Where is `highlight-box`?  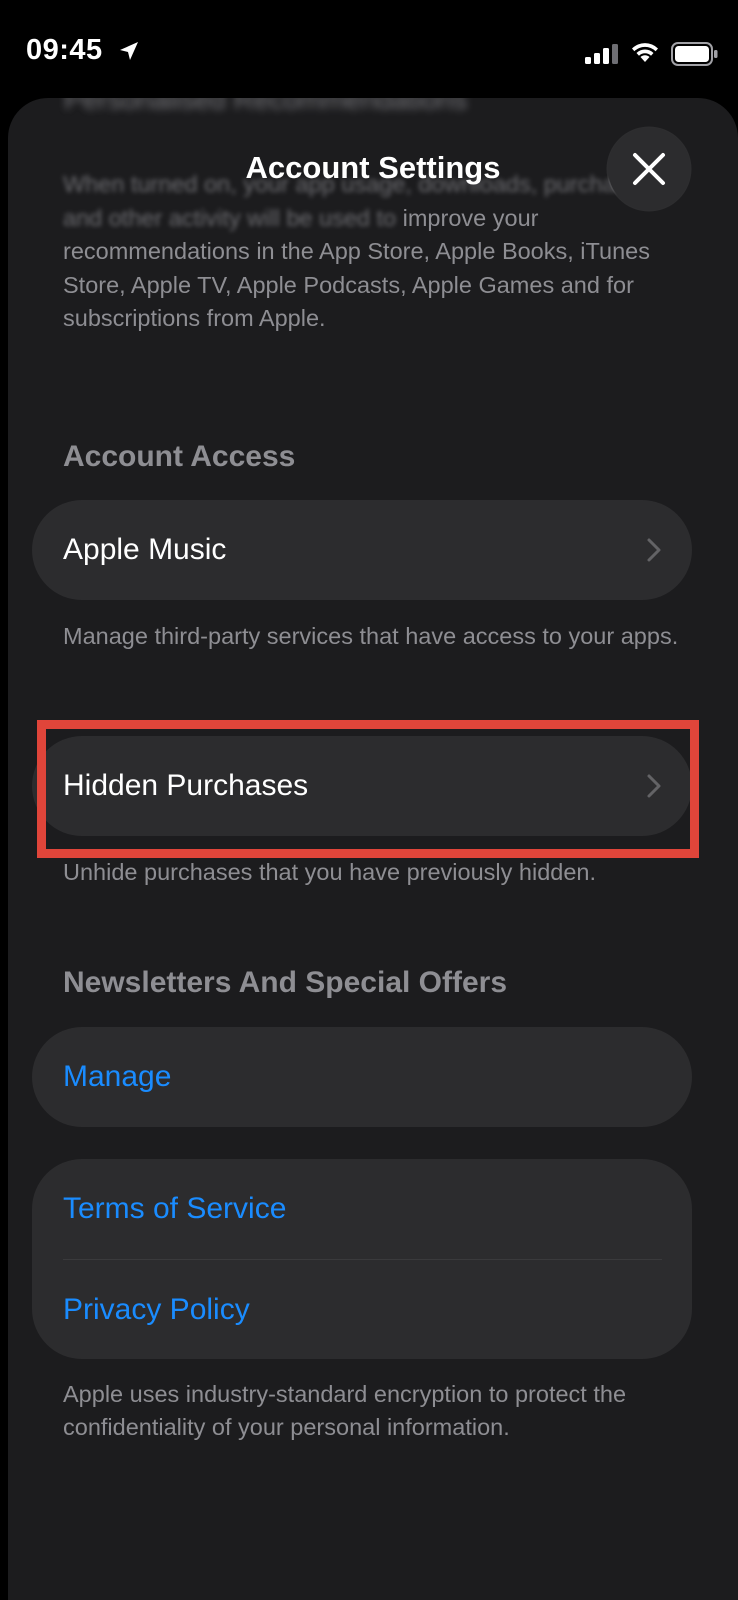
highlight-box is located at coordinates (368, 789).